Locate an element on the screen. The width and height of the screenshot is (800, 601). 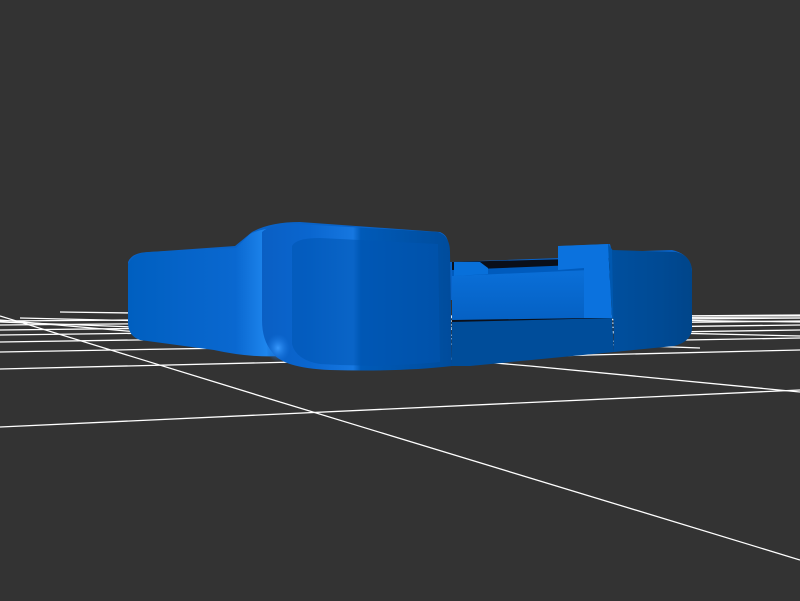
center-rail is located at coordinates (521, 295).